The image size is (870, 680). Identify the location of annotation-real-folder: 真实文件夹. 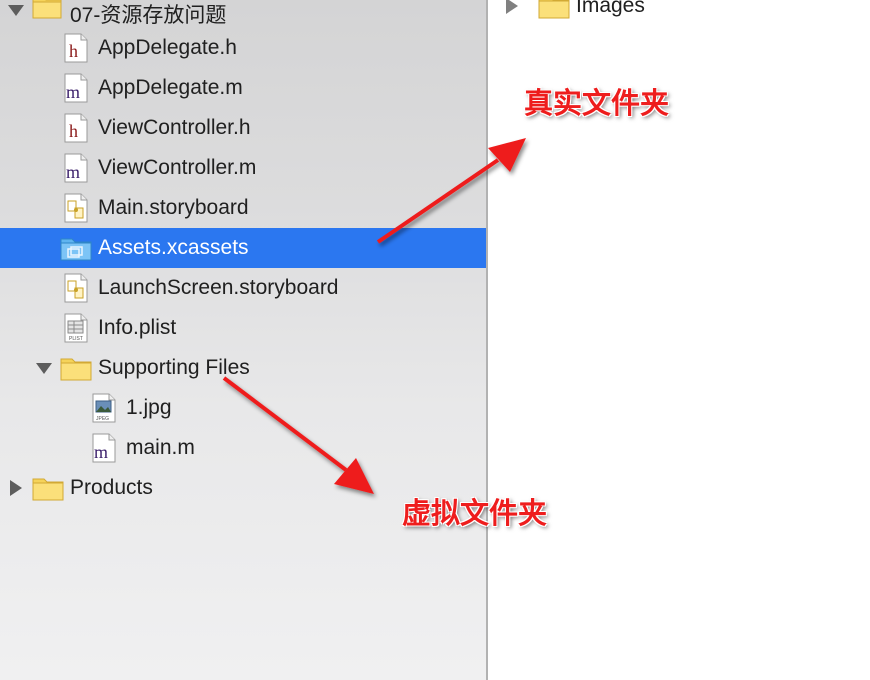
(597, 104).